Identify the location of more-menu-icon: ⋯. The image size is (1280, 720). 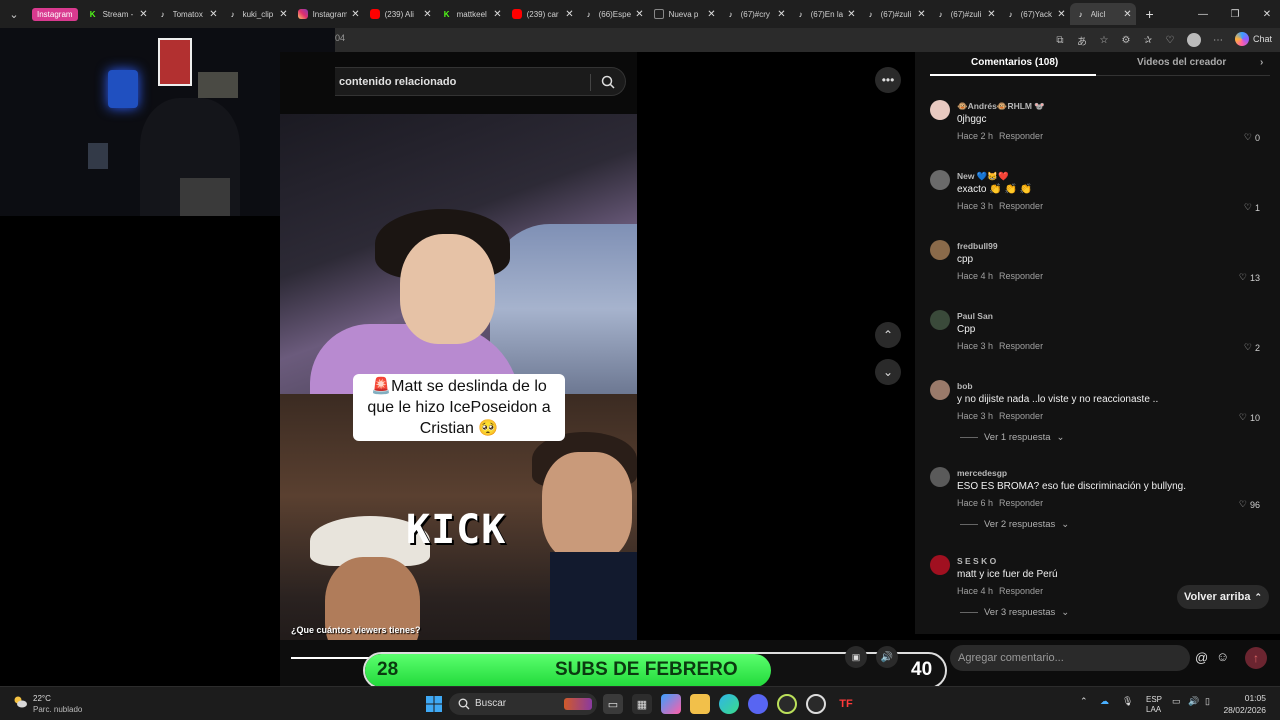
(1218, 40).